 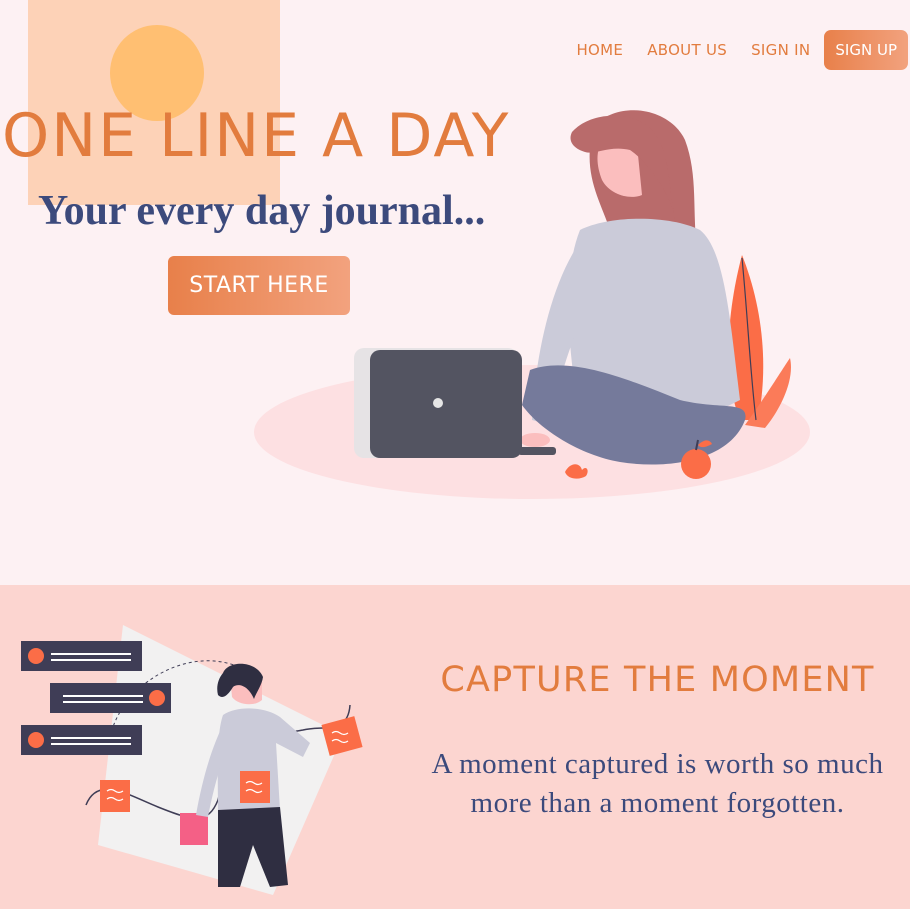 What do you see at coordinates (687, 50) in the screenshot?
I see `nav-about-link: ABOUT US` at bounding box center [687, 50].